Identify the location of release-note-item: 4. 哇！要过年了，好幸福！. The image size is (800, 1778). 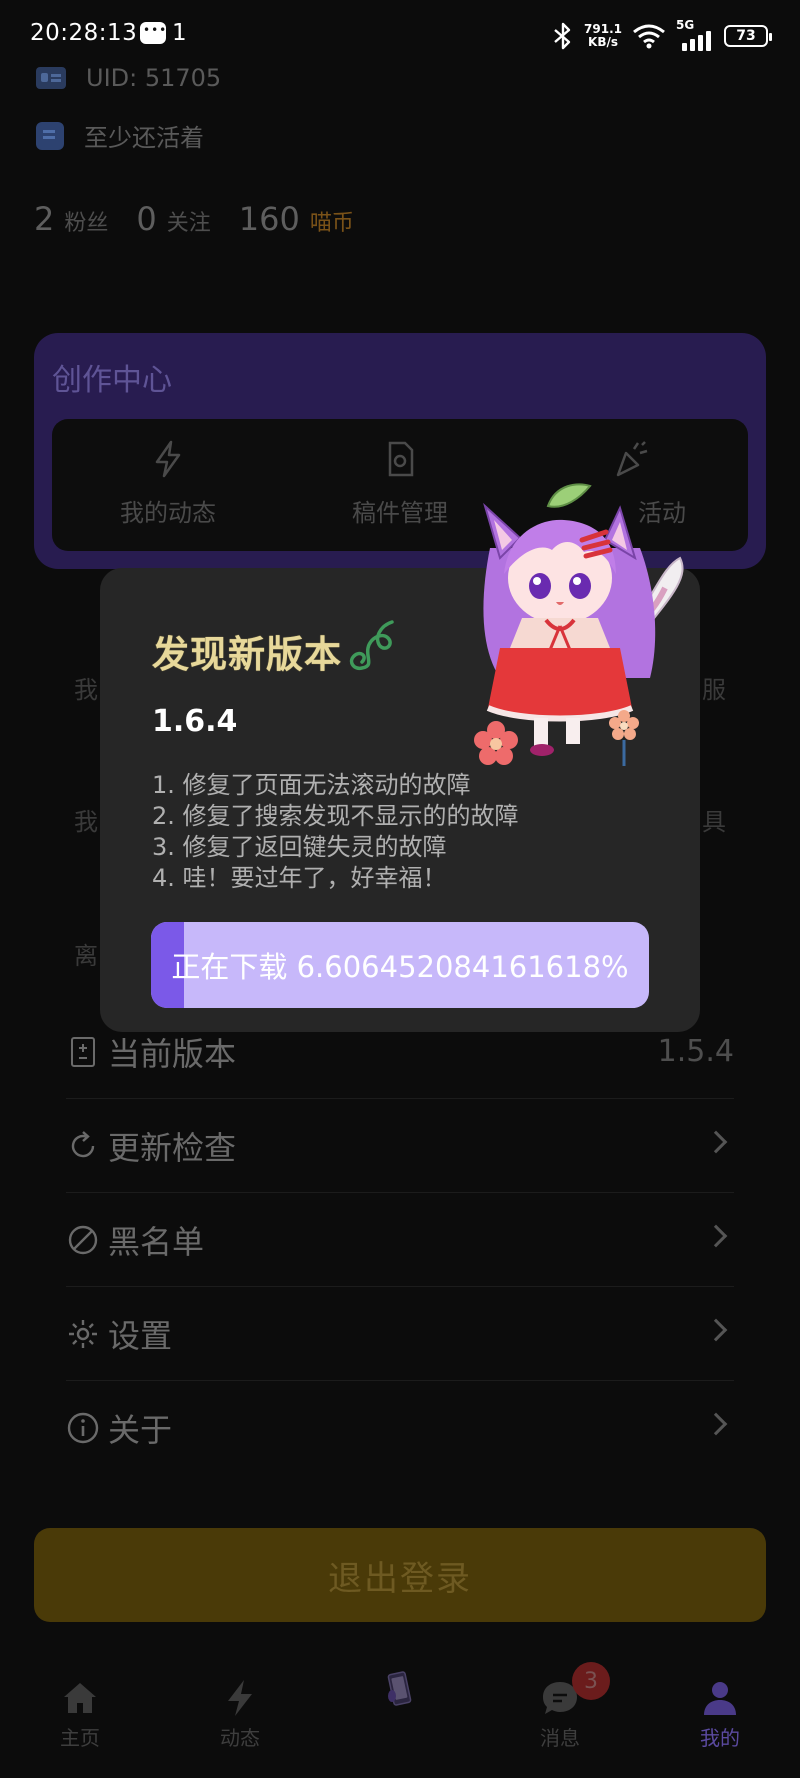
(299, 878).